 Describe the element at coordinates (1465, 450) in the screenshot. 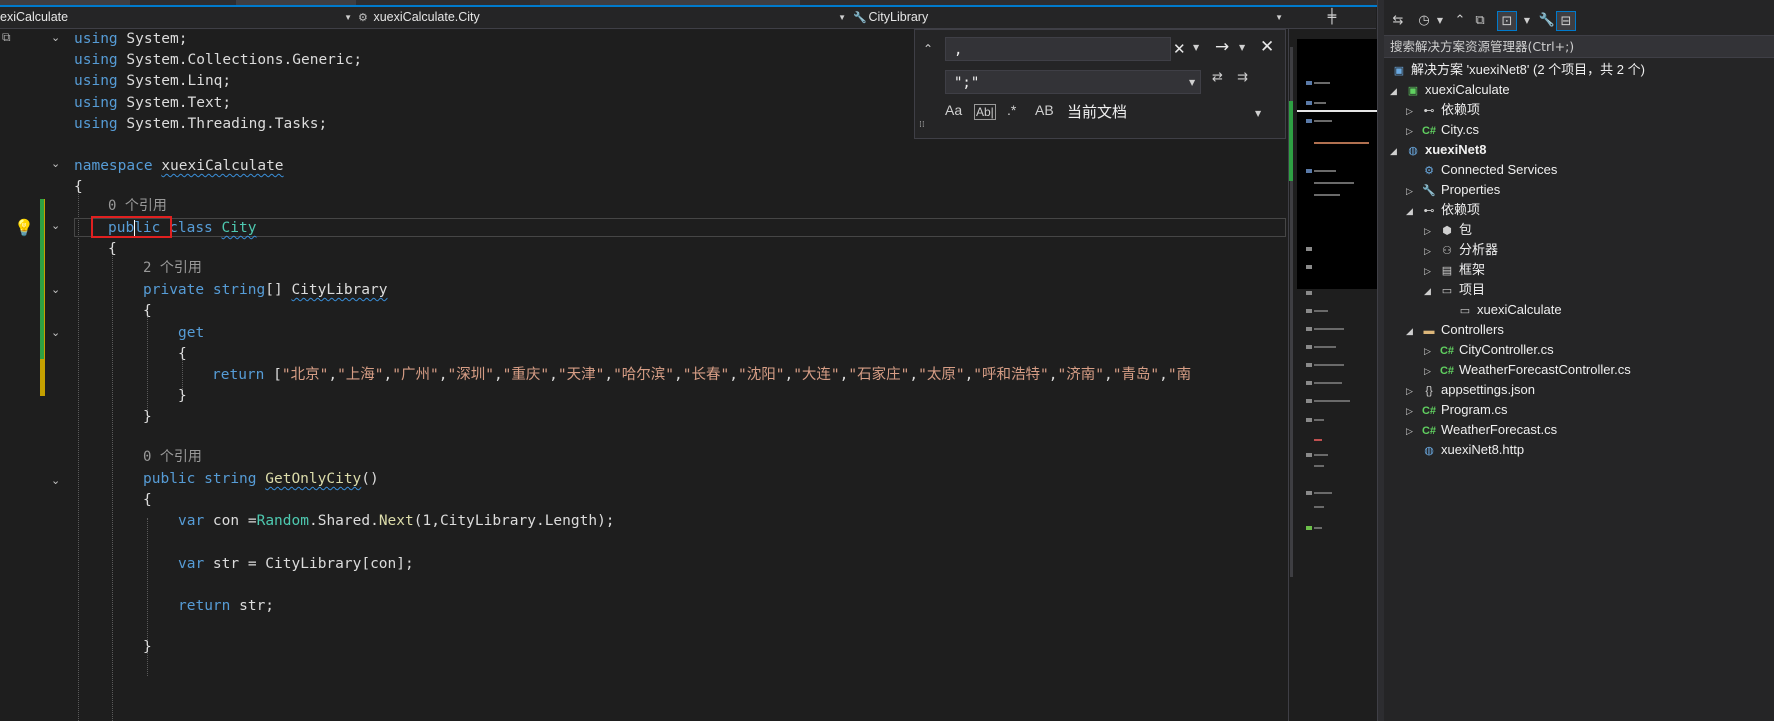

I see `tree-item: ◍ xuexiNet8.http` at that location.